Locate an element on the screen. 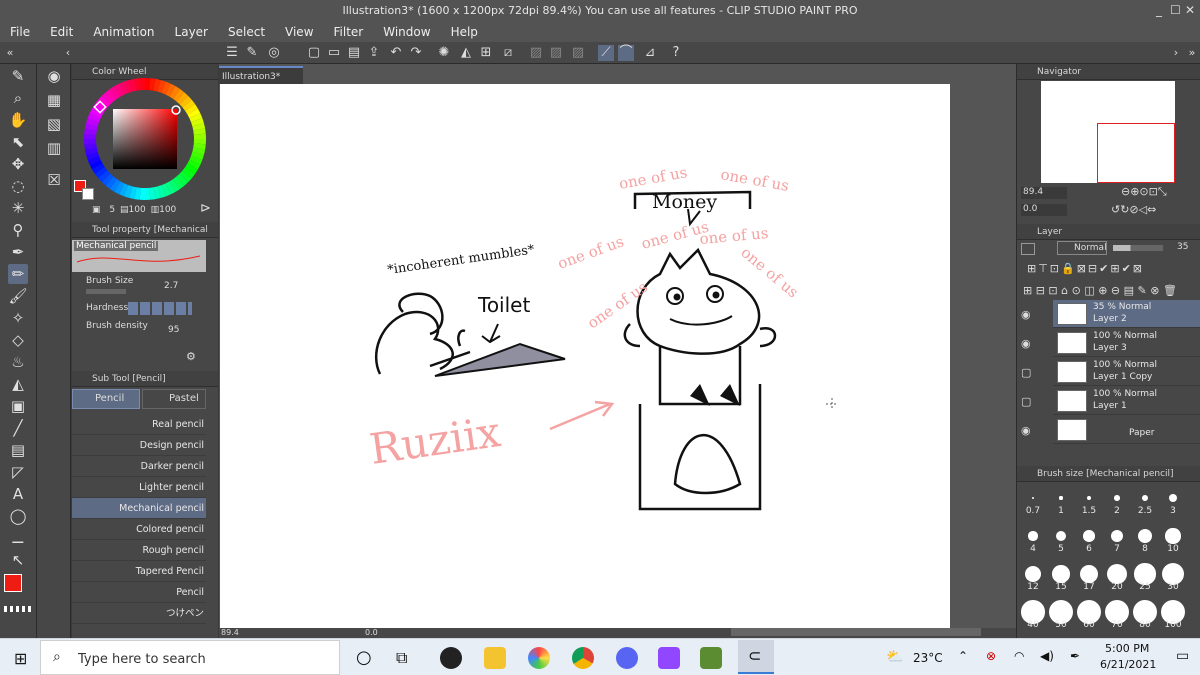 This screenshot has height=675, width=1200. density-value: 95 is located at coordinates (173, 330).